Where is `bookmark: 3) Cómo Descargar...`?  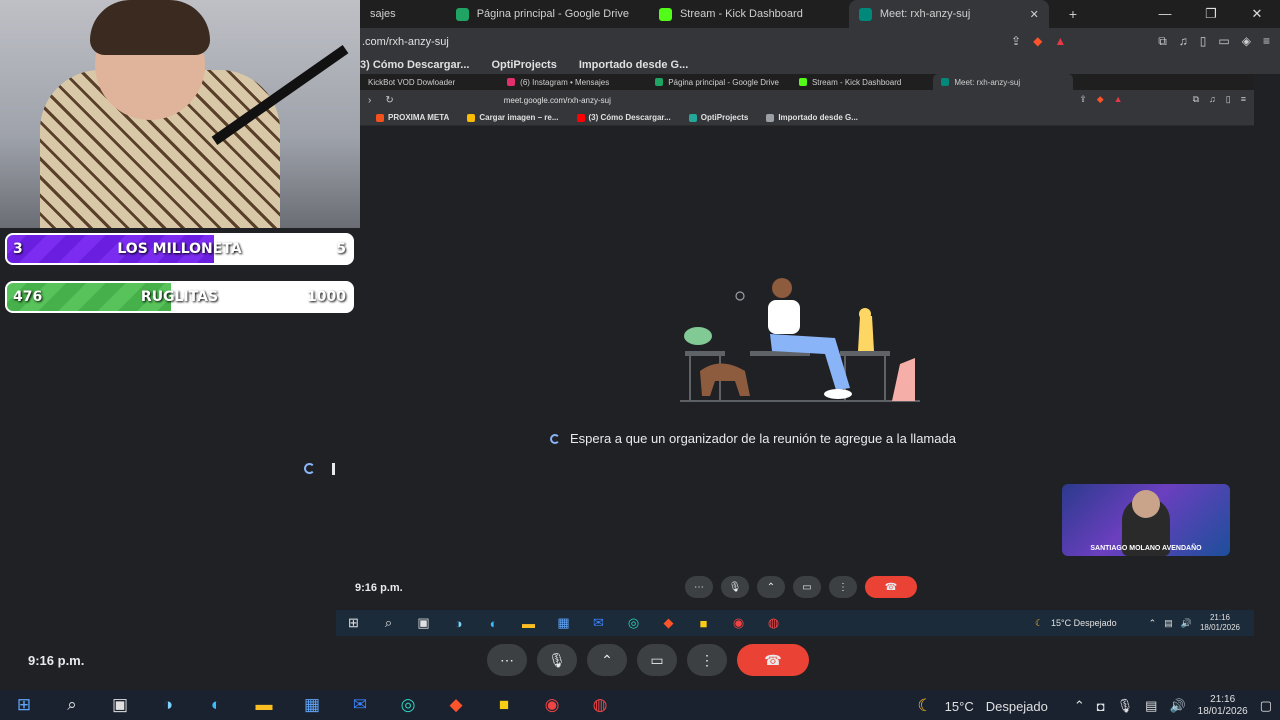
bookmark: 3) Cómo Descargar... is located at coordinates (414, 65).